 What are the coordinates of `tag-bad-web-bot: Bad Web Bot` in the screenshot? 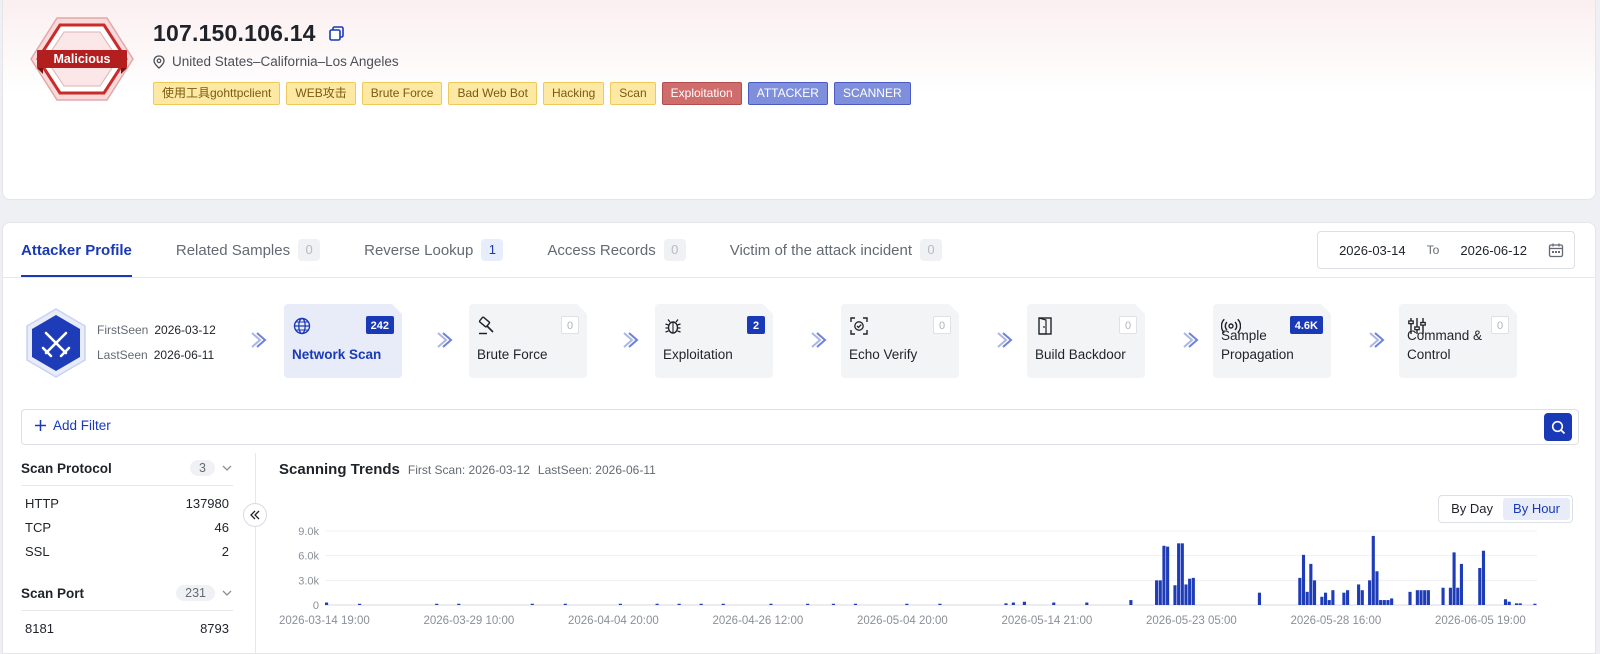 It's located at (492, 93).